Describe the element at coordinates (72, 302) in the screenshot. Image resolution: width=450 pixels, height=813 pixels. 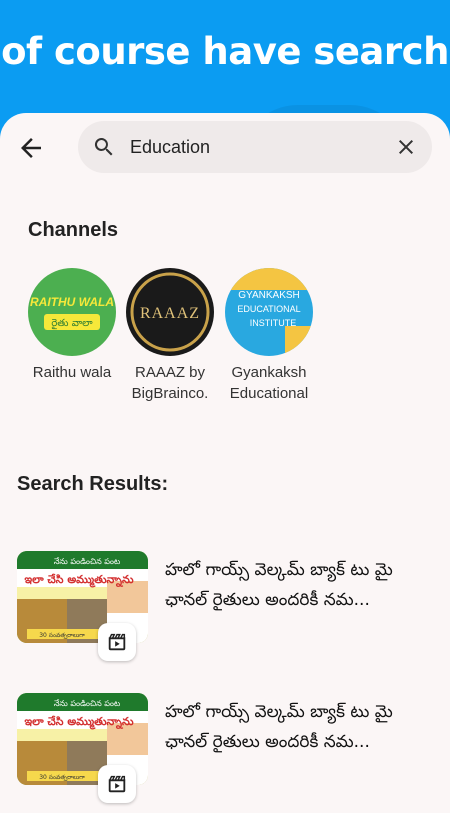
I see `logo-text: RAITHU WALA` at that location.